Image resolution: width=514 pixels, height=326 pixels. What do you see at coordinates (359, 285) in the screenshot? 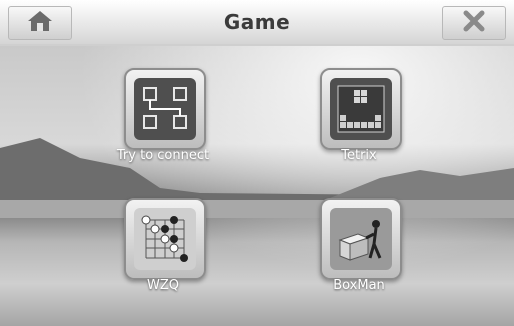
I see `app-label: BoxMan` at bounding box center [359, 285].